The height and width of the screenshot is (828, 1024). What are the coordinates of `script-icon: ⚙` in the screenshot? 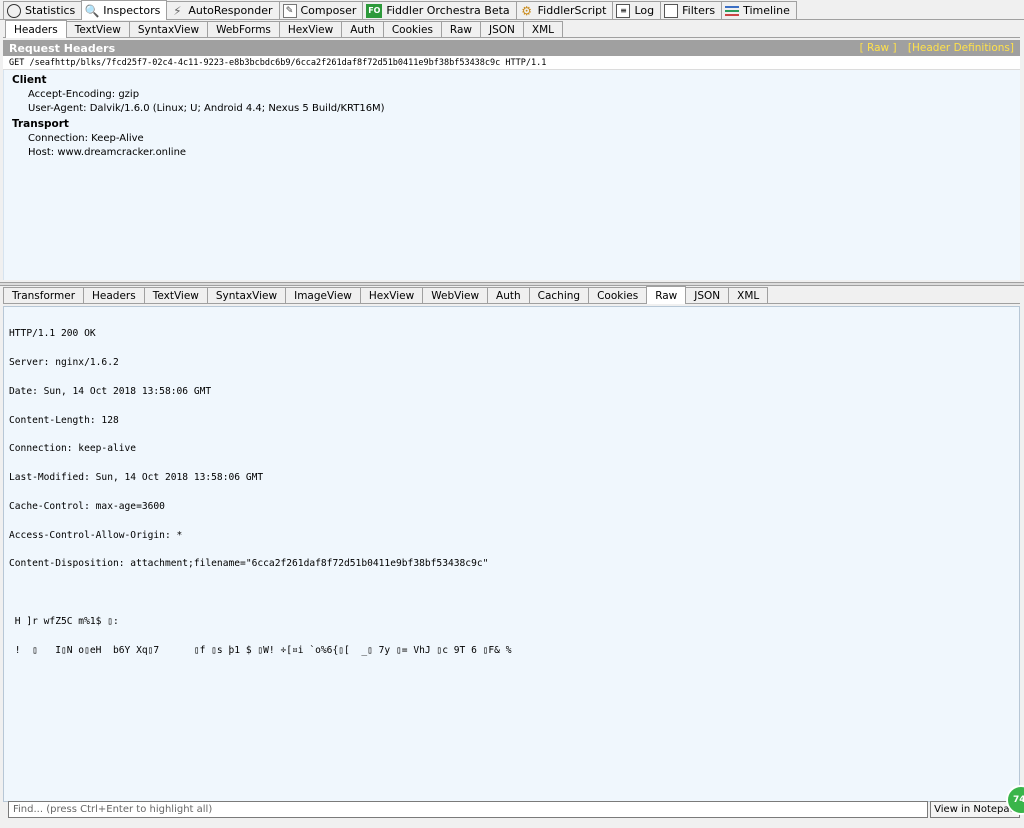 It's located at (527, 10).